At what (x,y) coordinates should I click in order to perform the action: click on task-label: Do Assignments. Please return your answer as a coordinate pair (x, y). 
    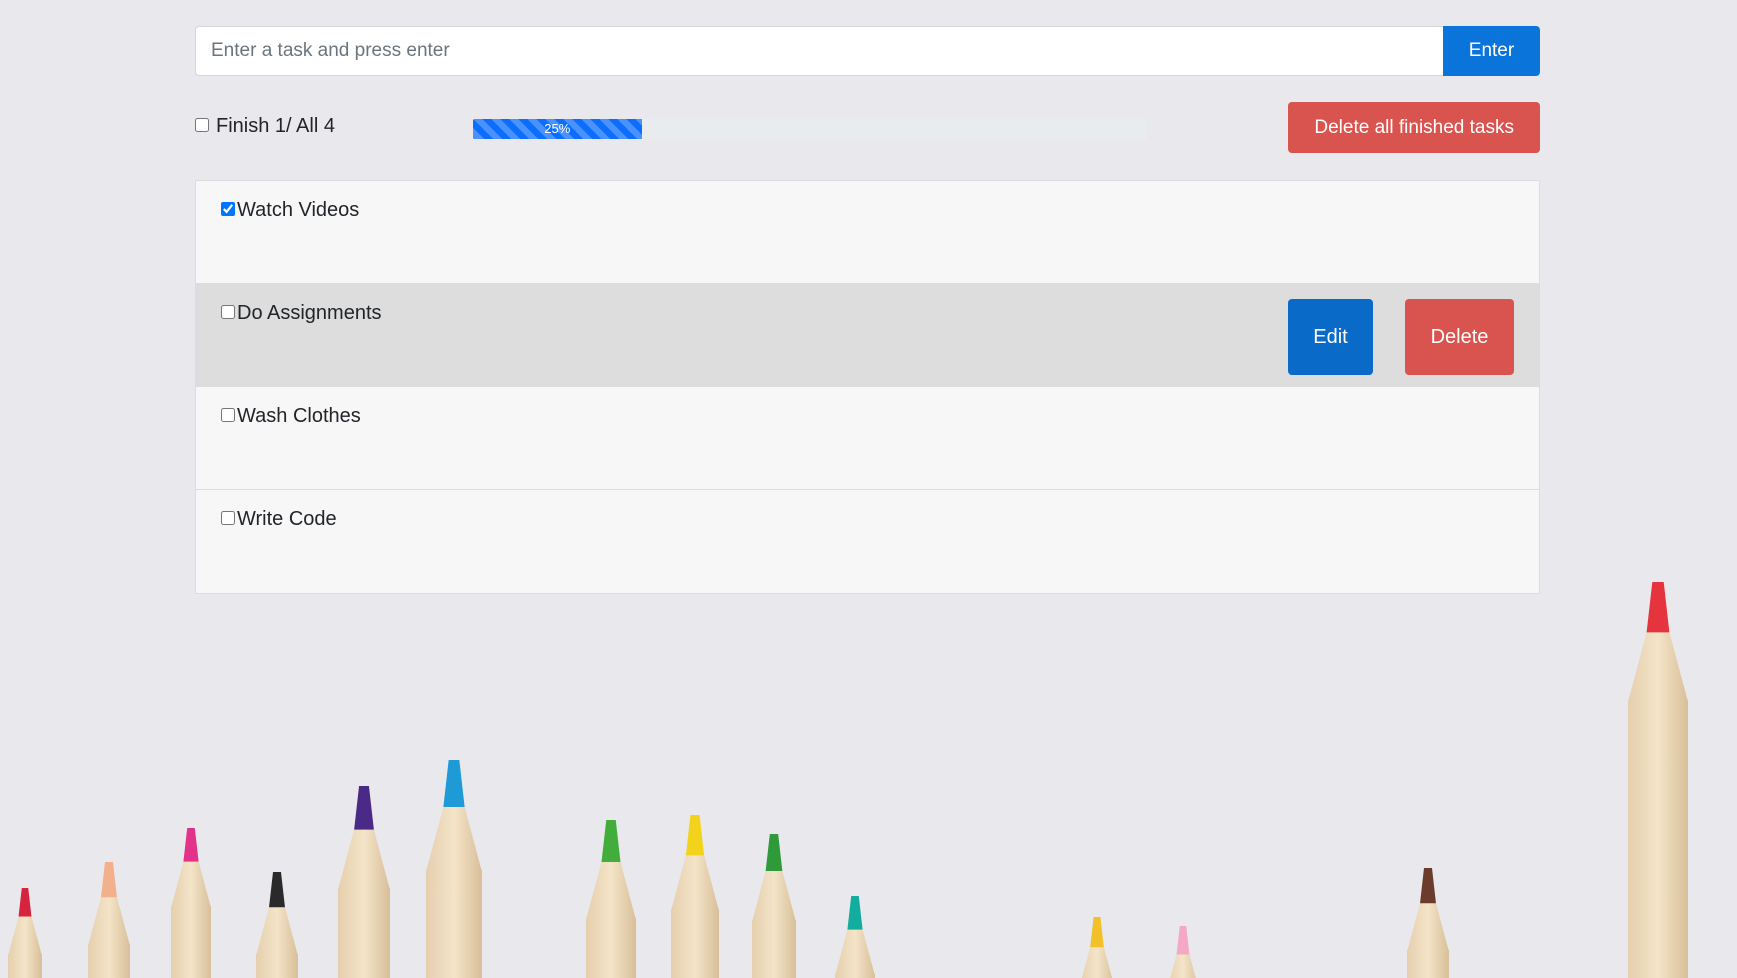
    Looking at the image, I should click on (301, 313).